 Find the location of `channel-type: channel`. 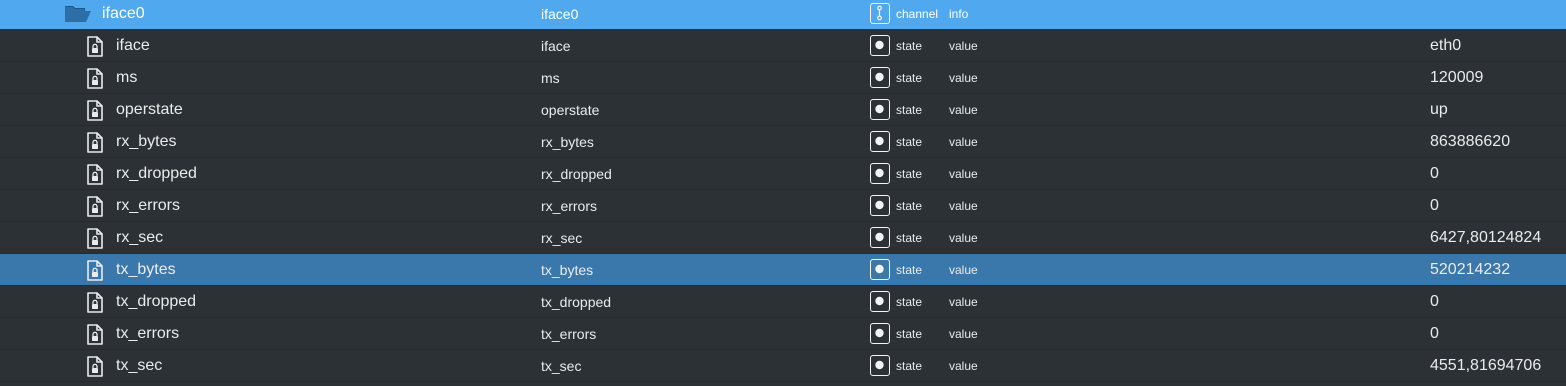

channel-type: channel is located at coordinates (917, 14).